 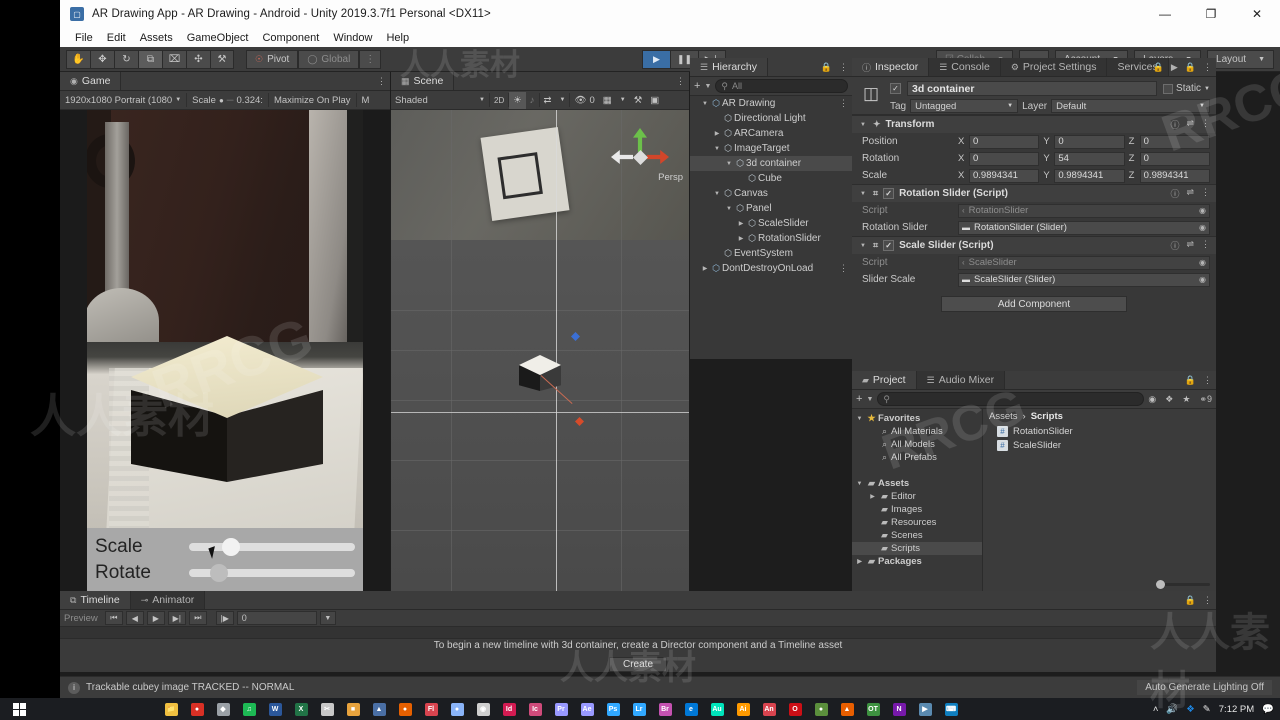 What do you see at coordinates (171, 709) in the screenshot?
I see `taskbar-file-explorer-icon: 📁` at bounding box center [171, 709].